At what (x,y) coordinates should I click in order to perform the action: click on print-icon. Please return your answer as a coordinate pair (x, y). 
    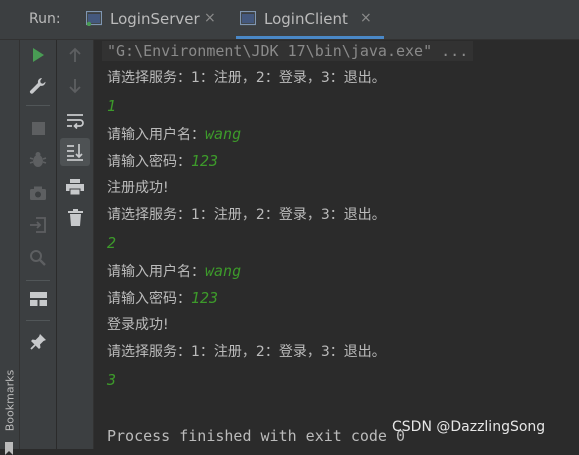
    Looking at the image, I should click on (75, 187).